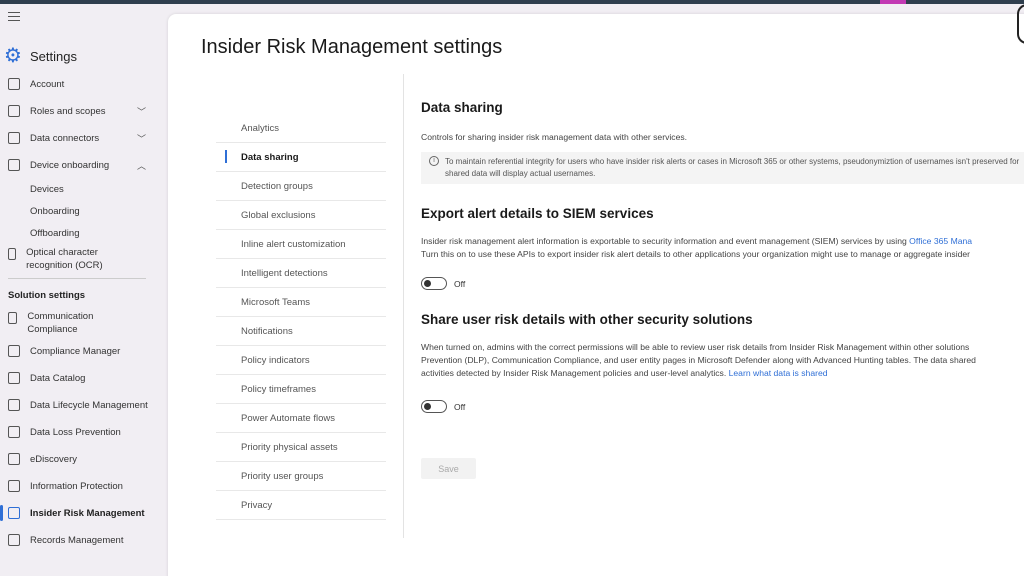 The image size is (1024, 576). What do you see at coordinates (47, 295) in the screenshot?
I see `solution-settings-label: Solution settings` at bounding box center [47, 295].